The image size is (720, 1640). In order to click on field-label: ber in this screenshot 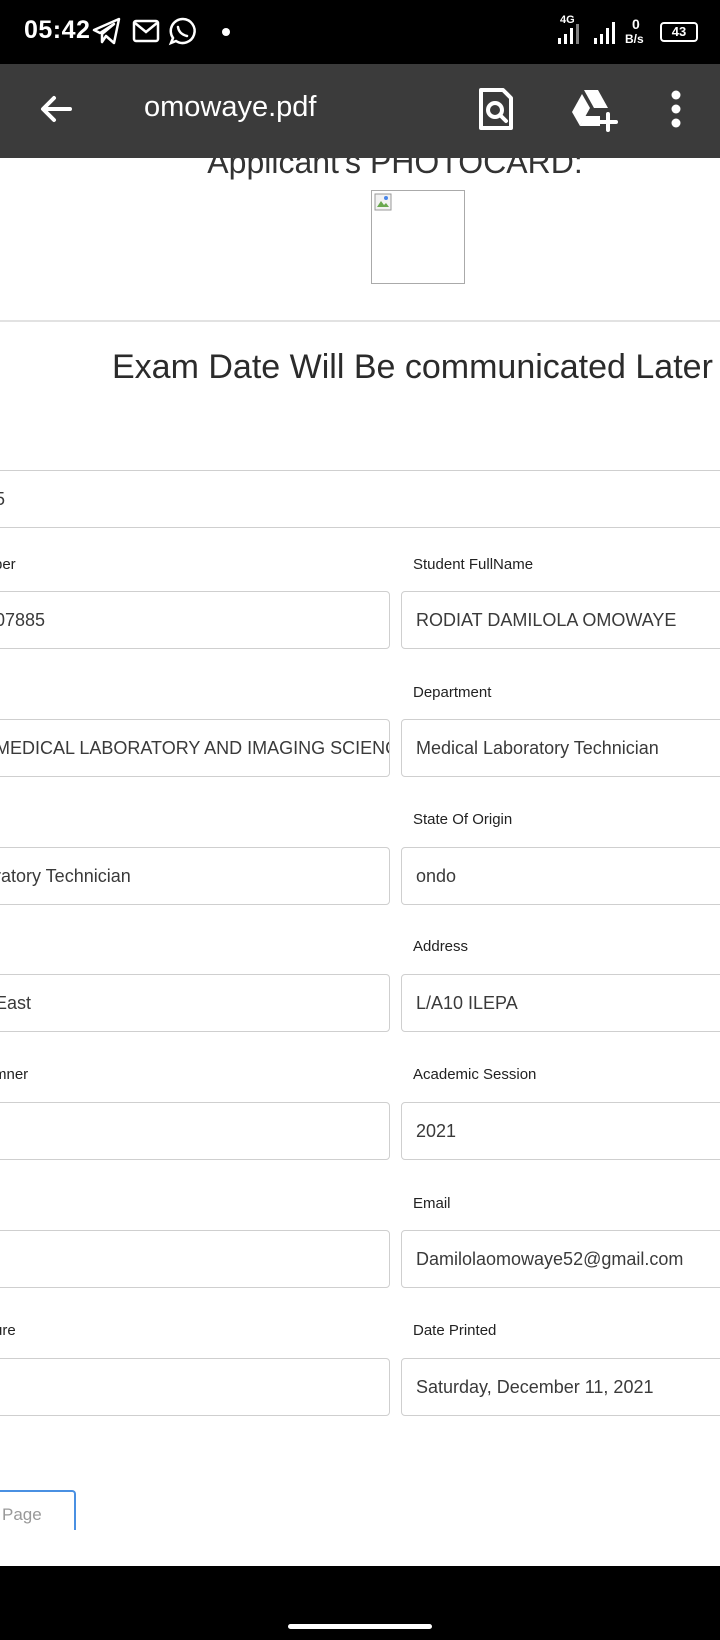, I will do `click(8, 564)`.